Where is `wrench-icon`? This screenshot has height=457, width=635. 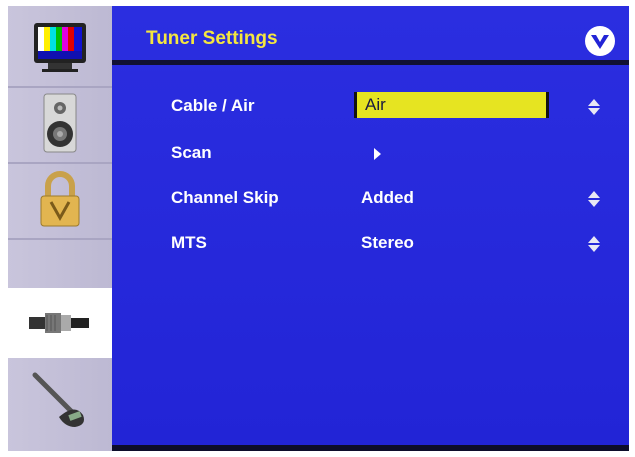
wrench-icon is located at coordinates (58, 399).